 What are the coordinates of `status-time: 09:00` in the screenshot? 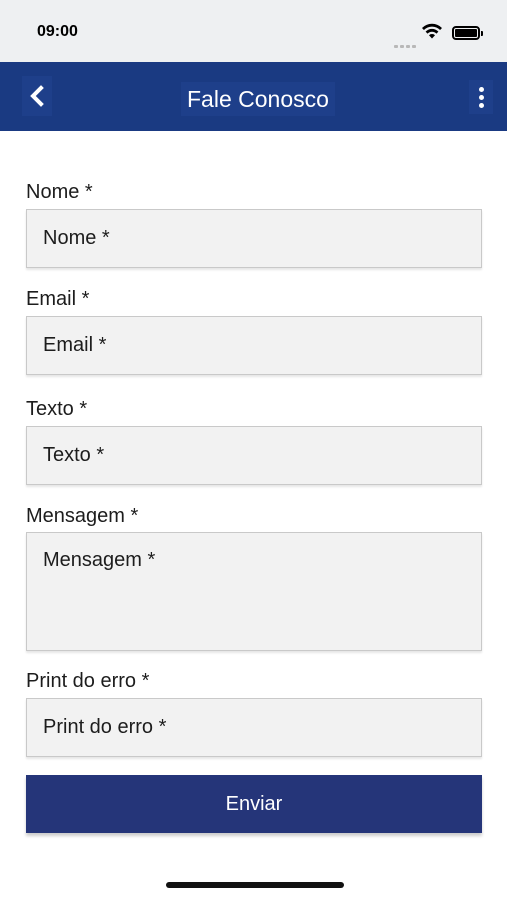 It's located at (57, 31).